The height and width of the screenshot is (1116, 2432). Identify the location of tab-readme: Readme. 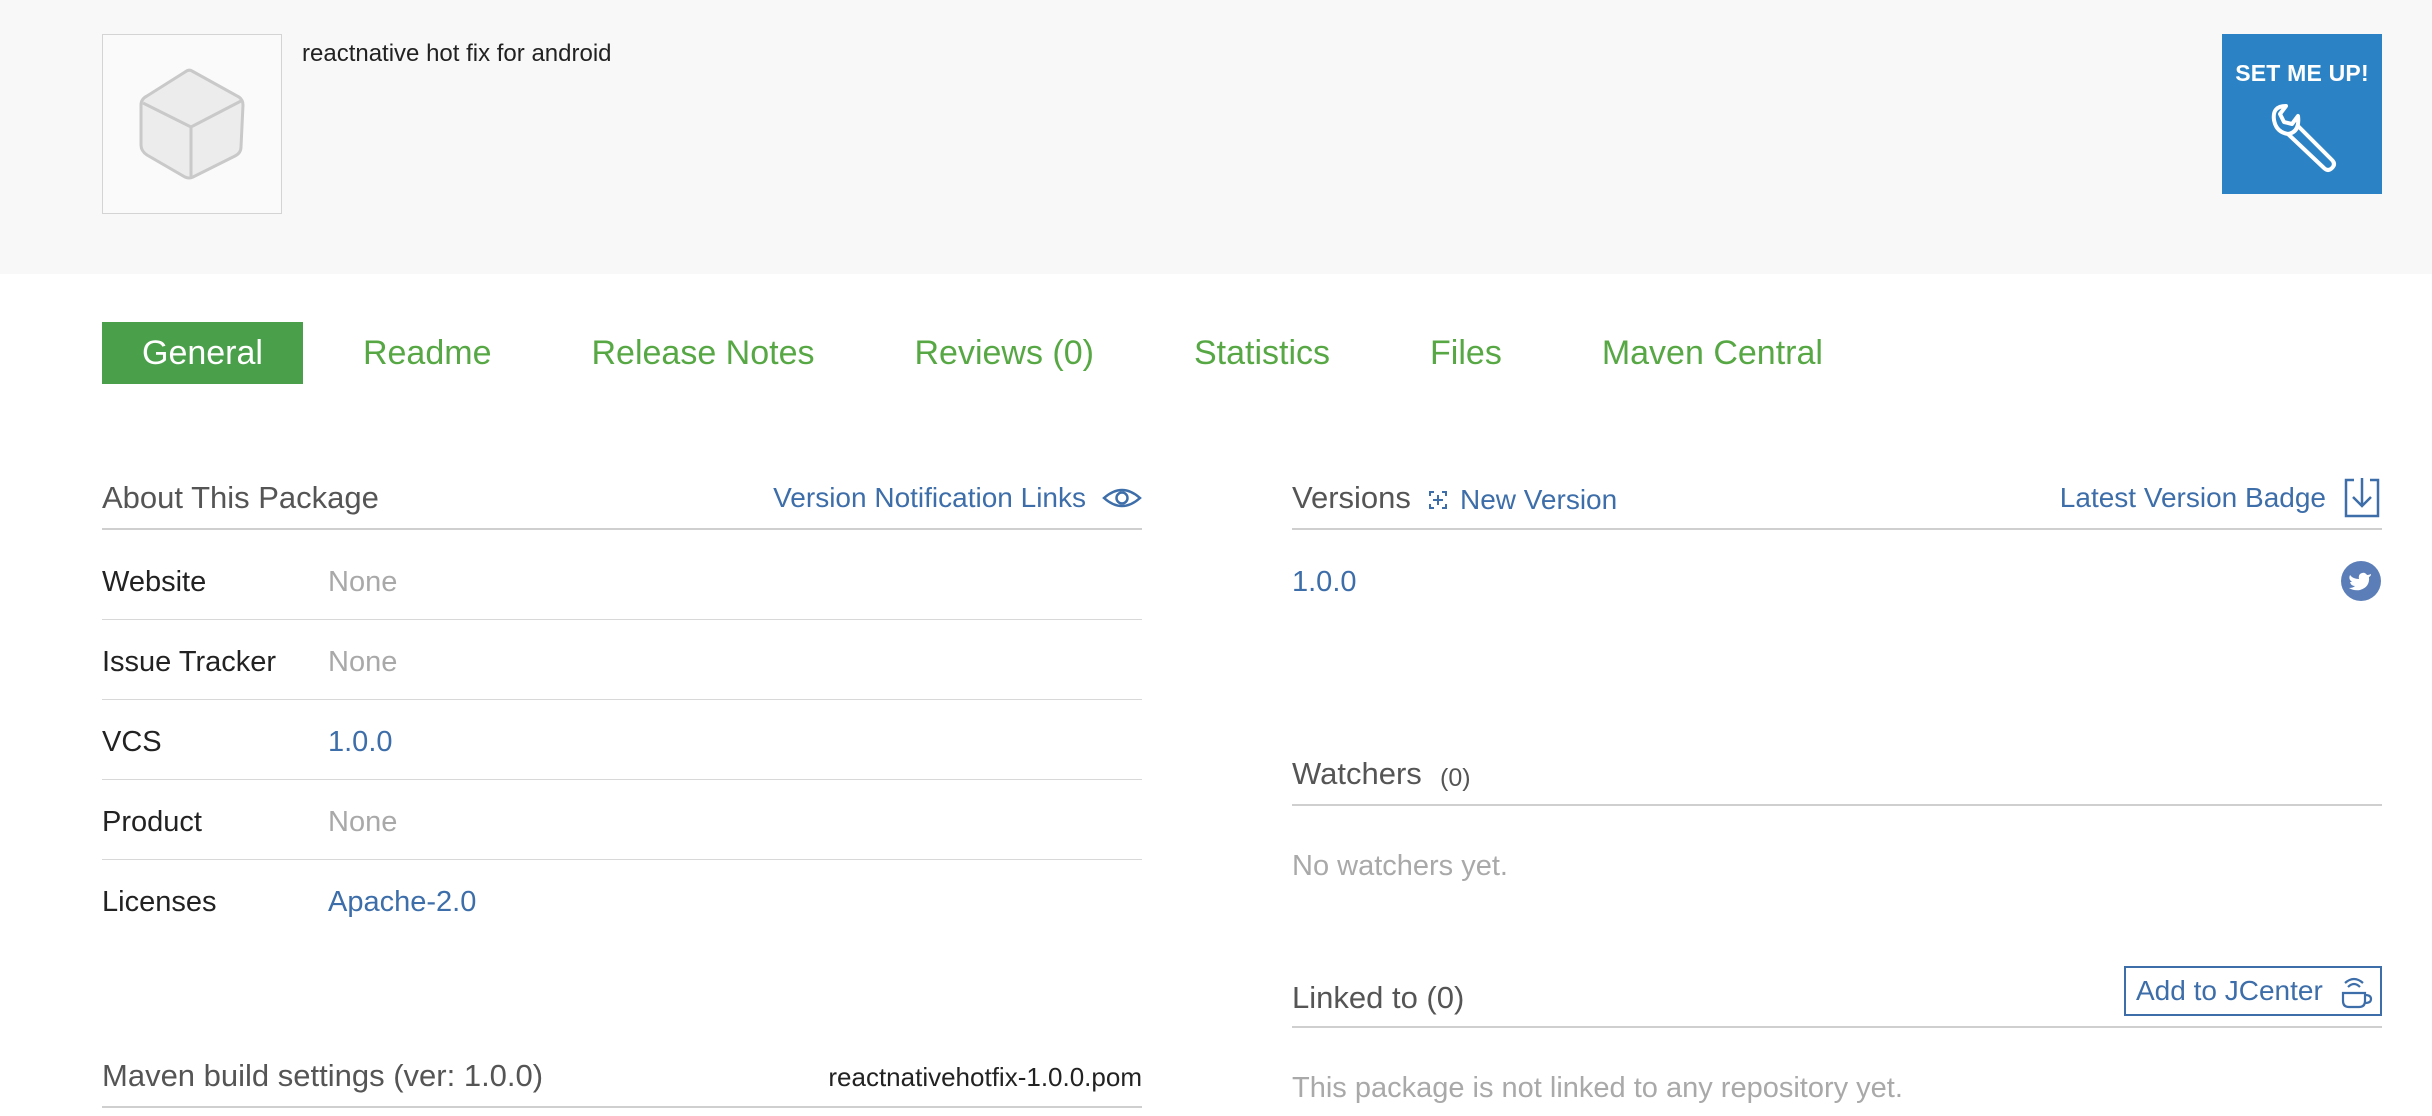
(427, 353).